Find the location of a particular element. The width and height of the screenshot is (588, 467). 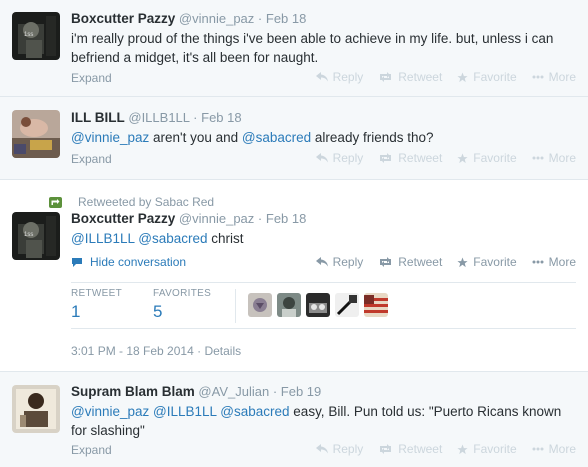

hide-conversation-link: Hide conversation is located at coordinates (128, 262).